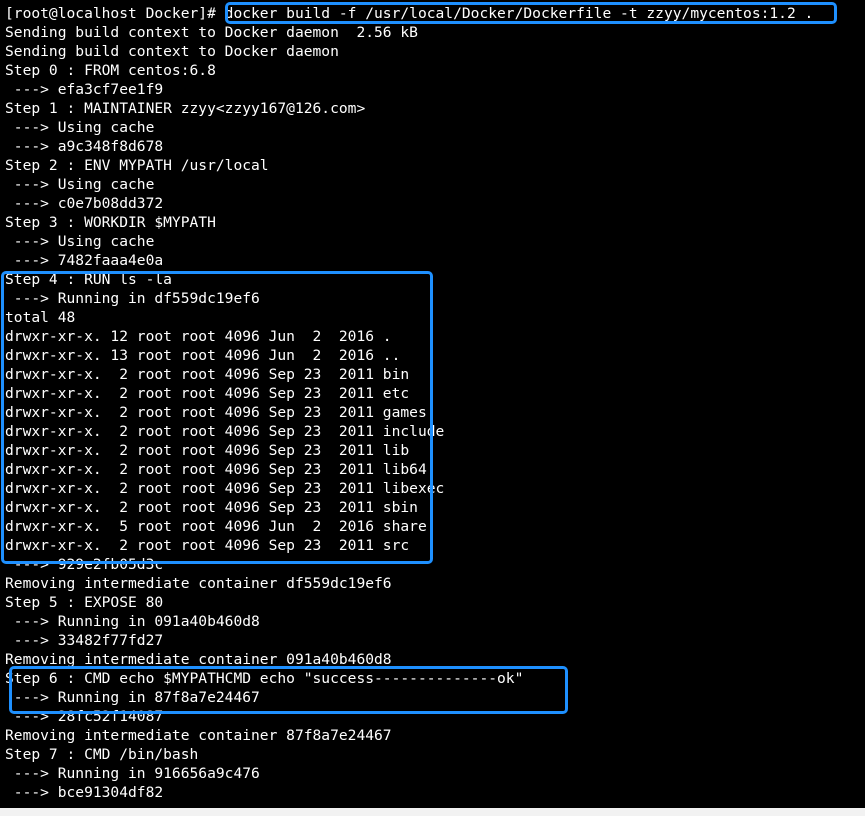 The height and width of the screenshot is (816, 865). Describe the element at coordinates (40, 317) in the screenshot. I see `output-line: total 48` at that location.